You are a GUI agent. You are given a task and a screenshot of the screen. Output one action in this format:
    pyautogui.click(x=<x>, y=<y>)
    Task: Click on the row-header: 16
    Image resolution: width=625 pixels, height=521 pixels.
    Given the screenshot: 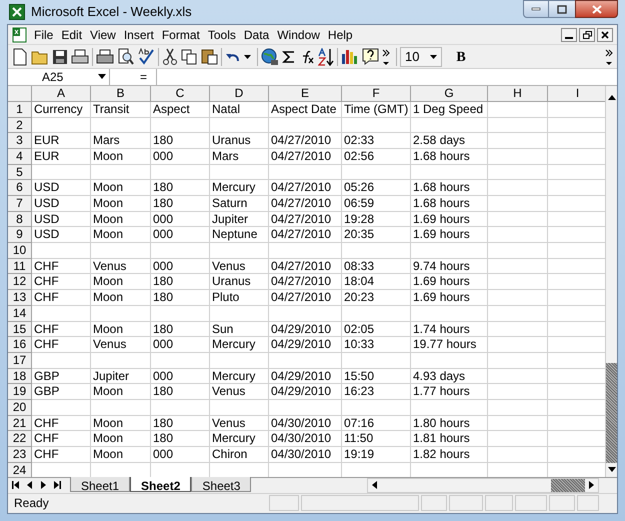 What is the action you would take?
    pyautogui.click(x=20, y=345)
    